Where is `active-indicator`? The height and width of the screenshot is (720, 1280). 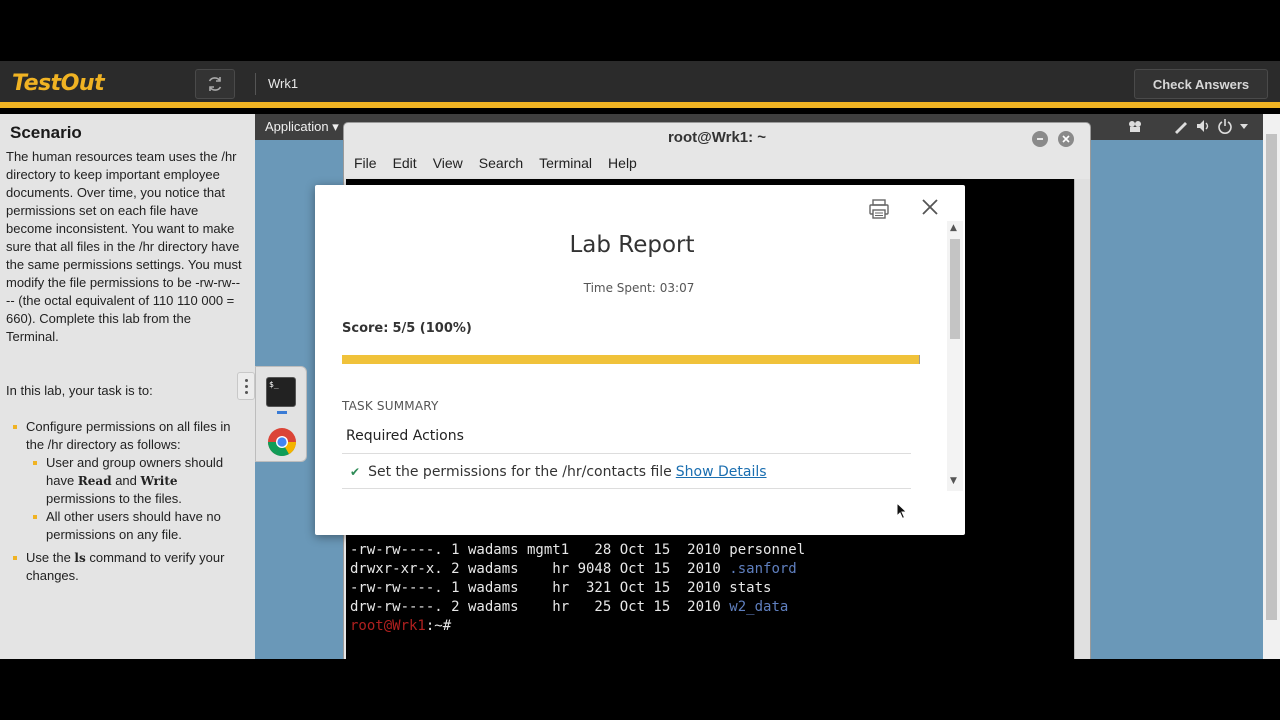 active-indicator is located at coordinates (282, 412).